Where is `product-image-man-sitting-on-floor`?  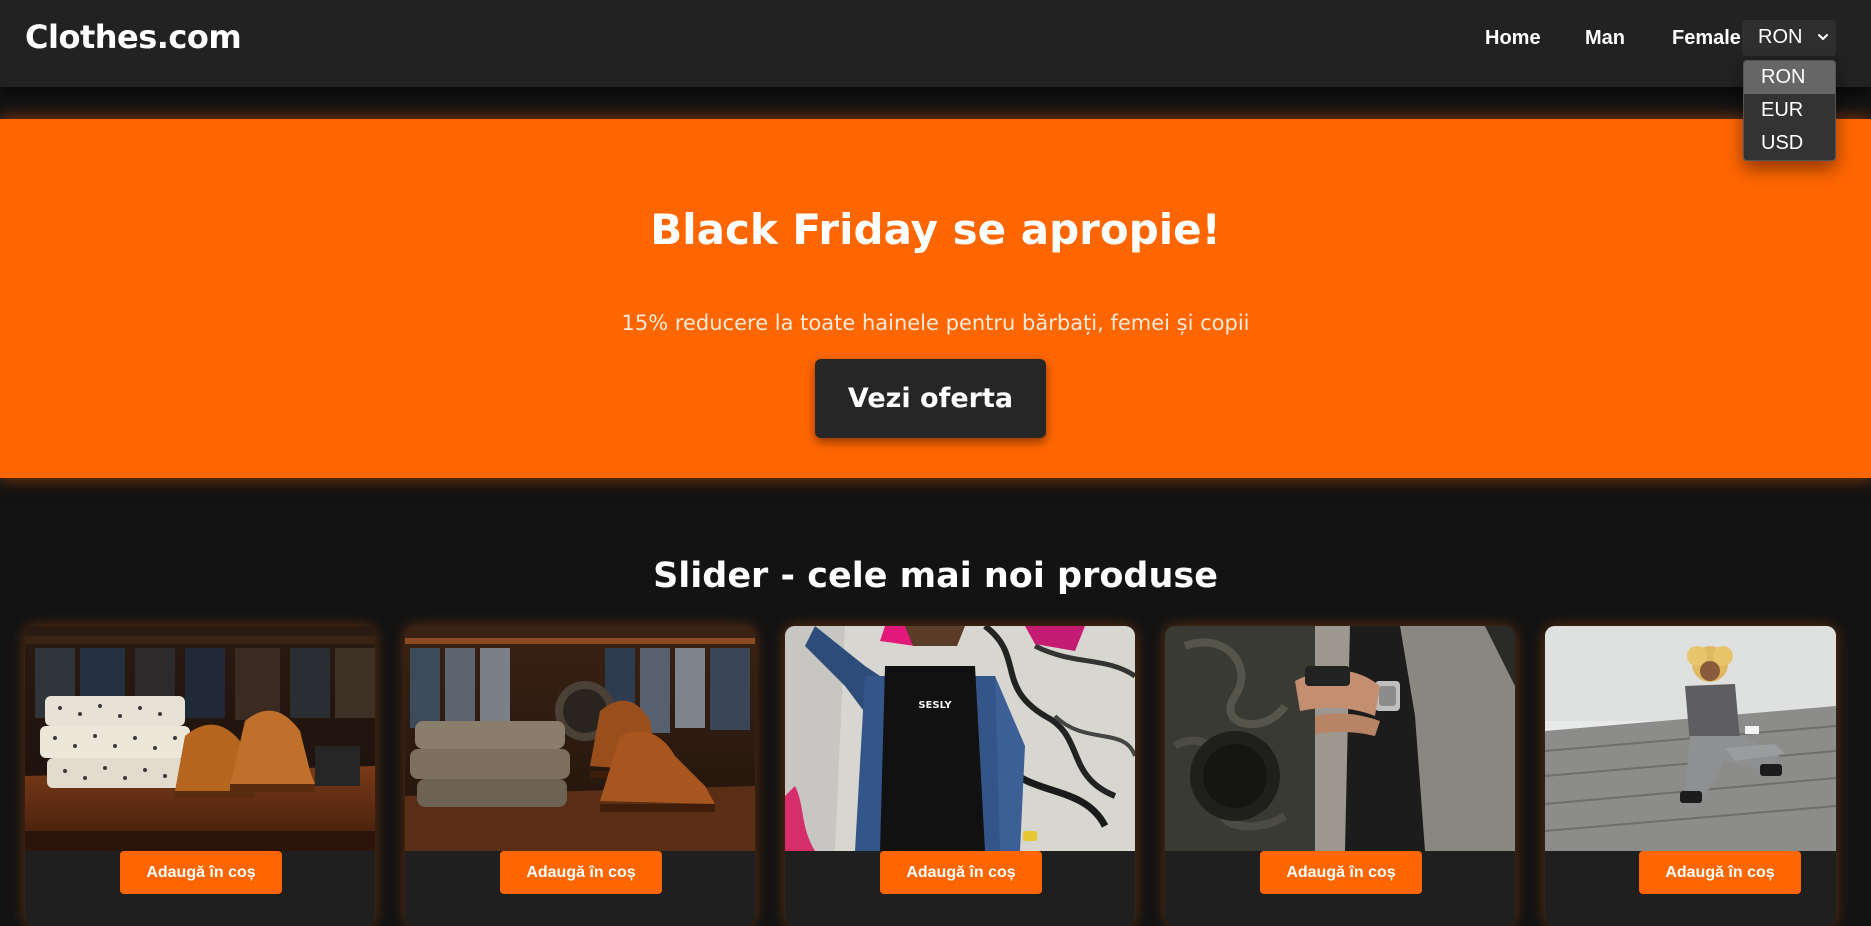
product-image-man-sitting-on-floor is located at coordinates (1690, 738).